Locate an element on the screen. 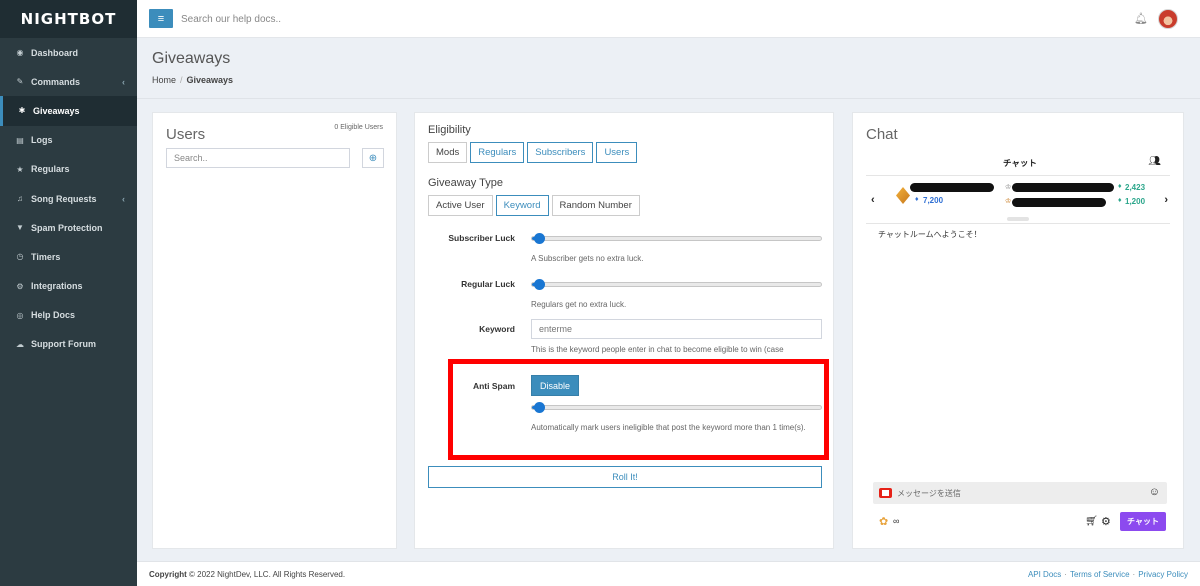 Image resolution: width=1200 pixels, height=586 pixels. type-random-number-button: Random Number is located at coordinates (595, 205).